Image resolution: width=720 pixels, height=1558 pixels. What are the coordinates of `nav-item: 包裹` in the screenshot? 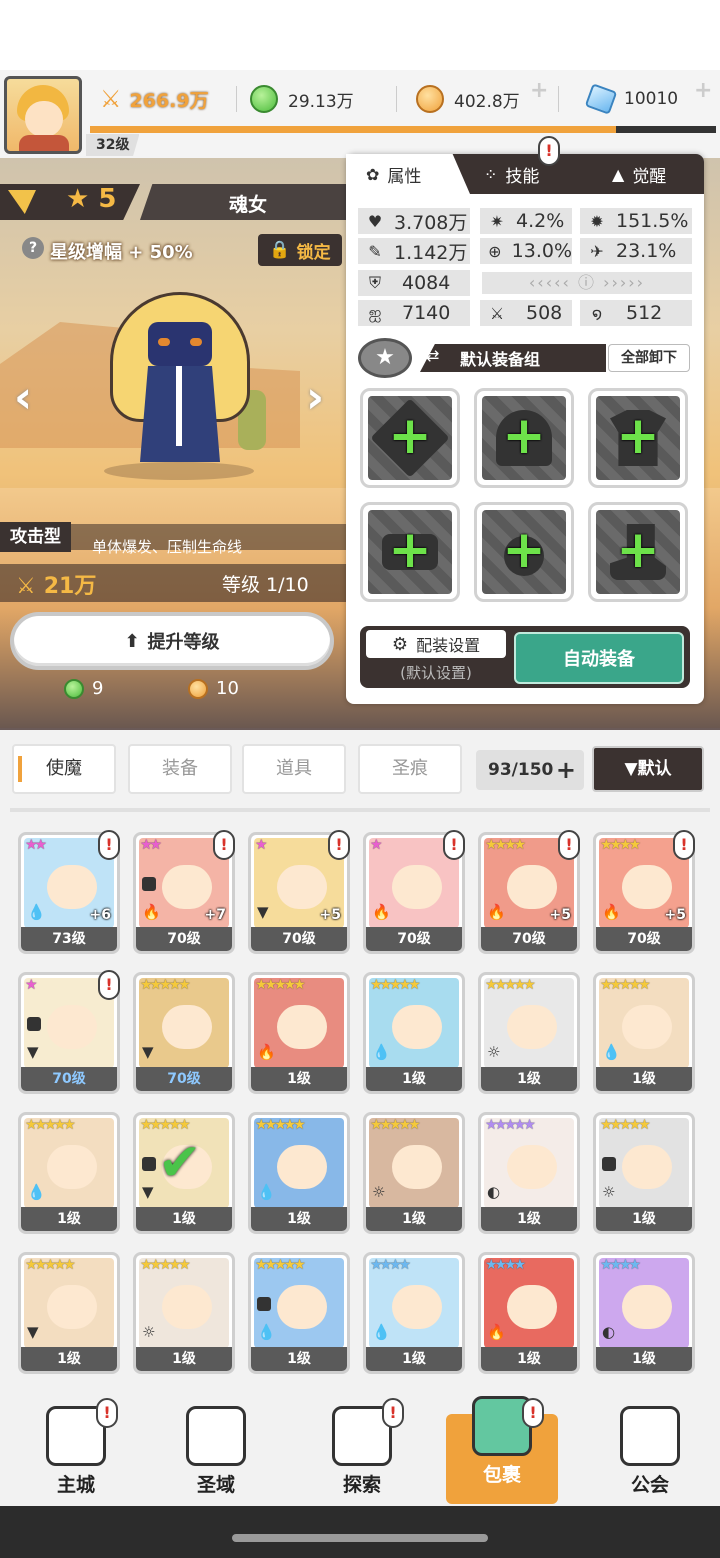 It's located at (502, 1450).